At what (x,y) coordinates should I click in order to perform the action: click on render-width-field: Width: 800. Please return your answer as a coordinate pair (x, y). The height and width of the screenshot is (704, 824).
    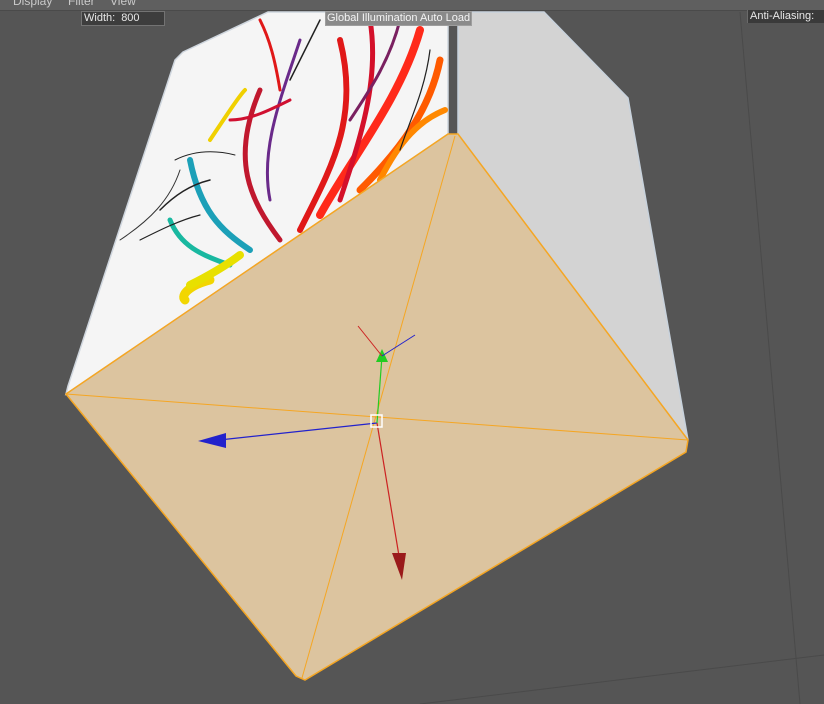
    Looking at the image, I should click on (123, 18).